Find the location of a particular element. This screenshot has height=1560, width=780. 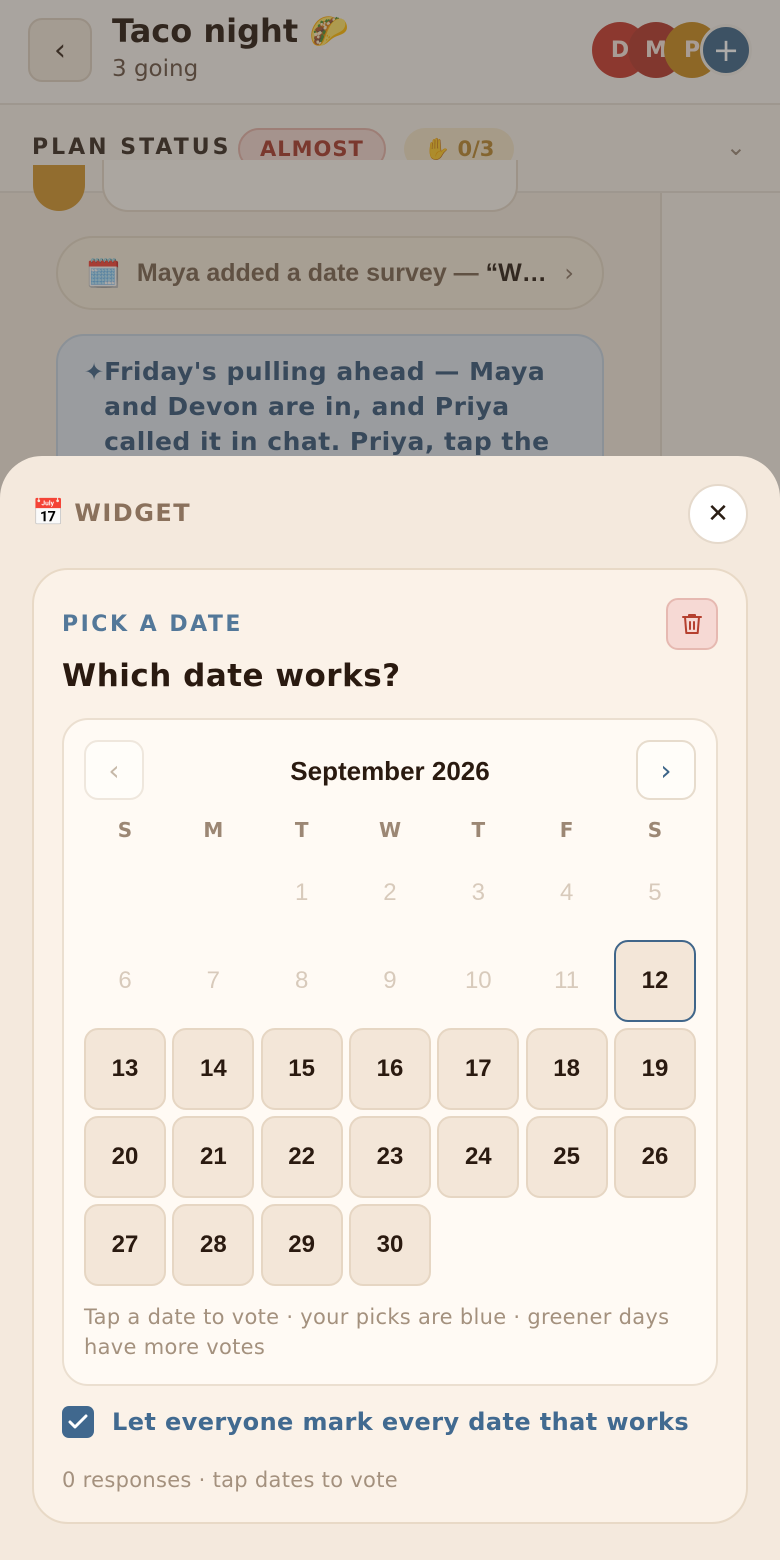

widget-kicker: PICK A DATE is located at coordinates (152, 624).